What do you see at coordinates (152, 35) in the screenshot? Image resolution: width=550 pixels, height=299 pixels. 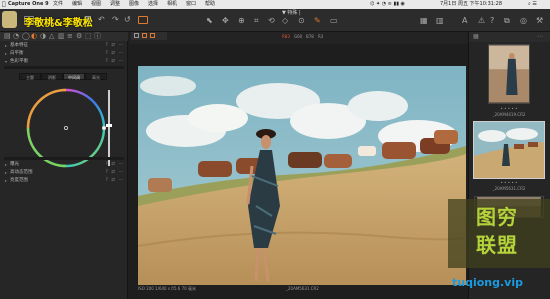 I see `compare-view-icon` at bounding box center [152, 35].